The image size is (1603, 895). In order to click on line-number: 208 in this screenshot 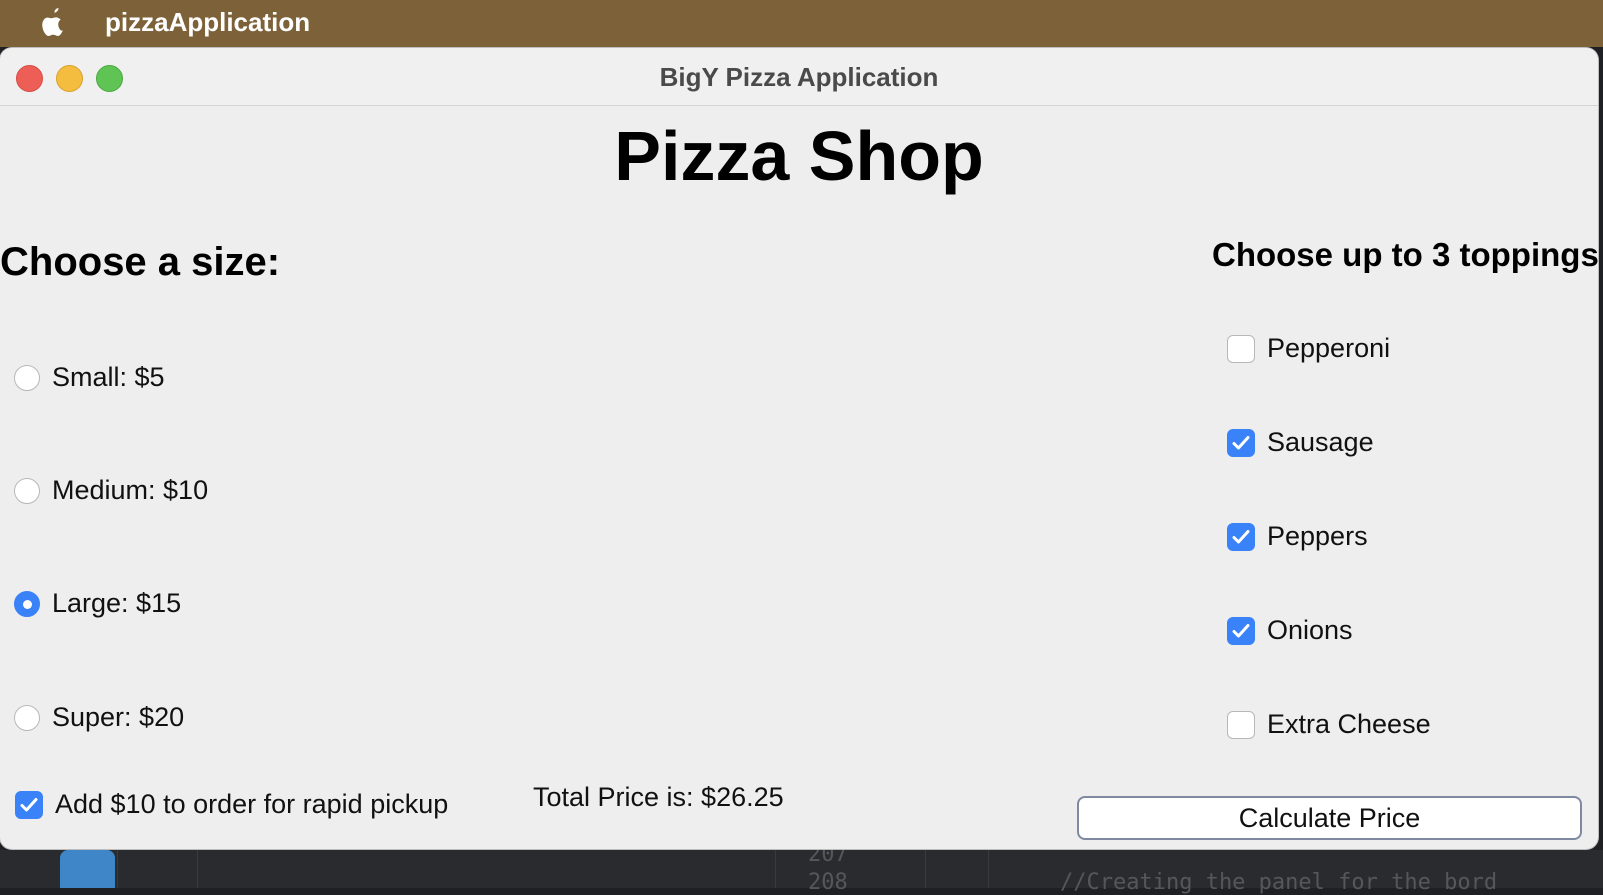, I will do `click(828, 882)`.